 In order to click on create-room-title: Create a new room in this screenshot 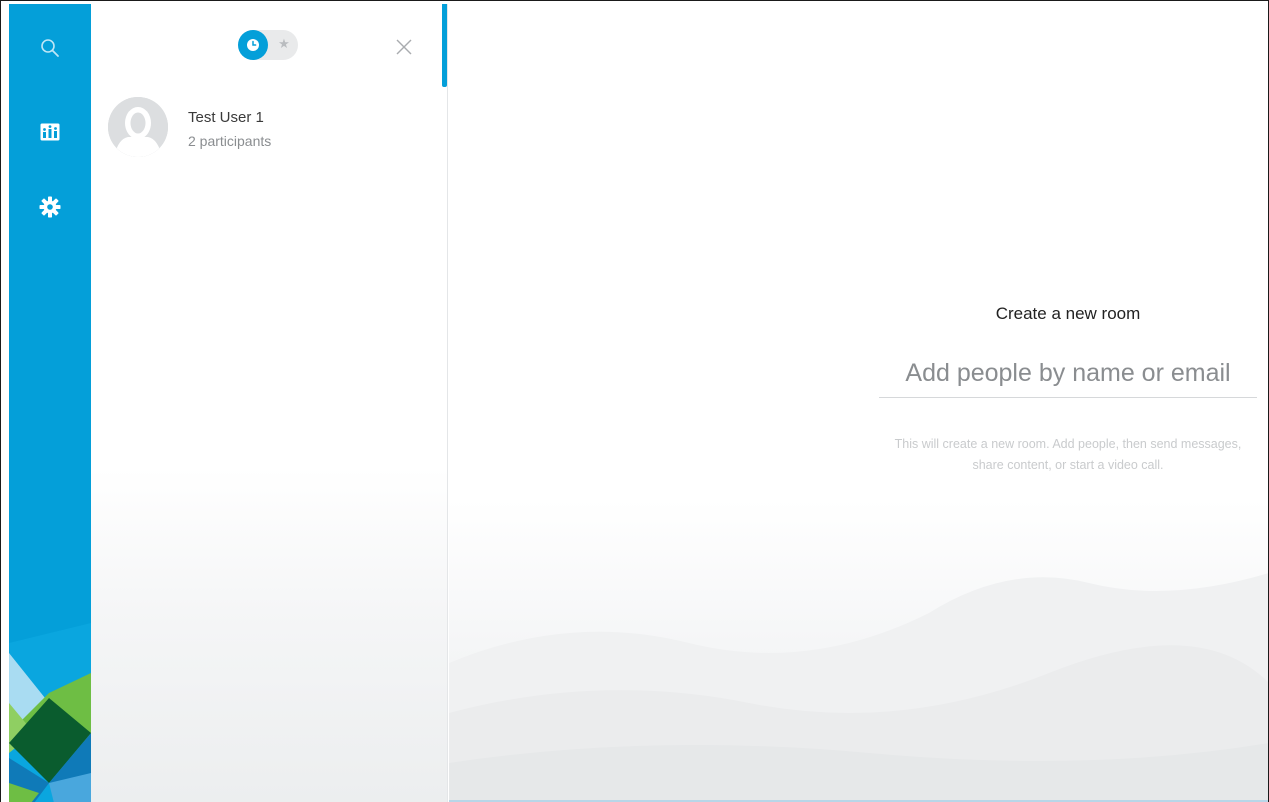, I will do `click(1068, 313)`.